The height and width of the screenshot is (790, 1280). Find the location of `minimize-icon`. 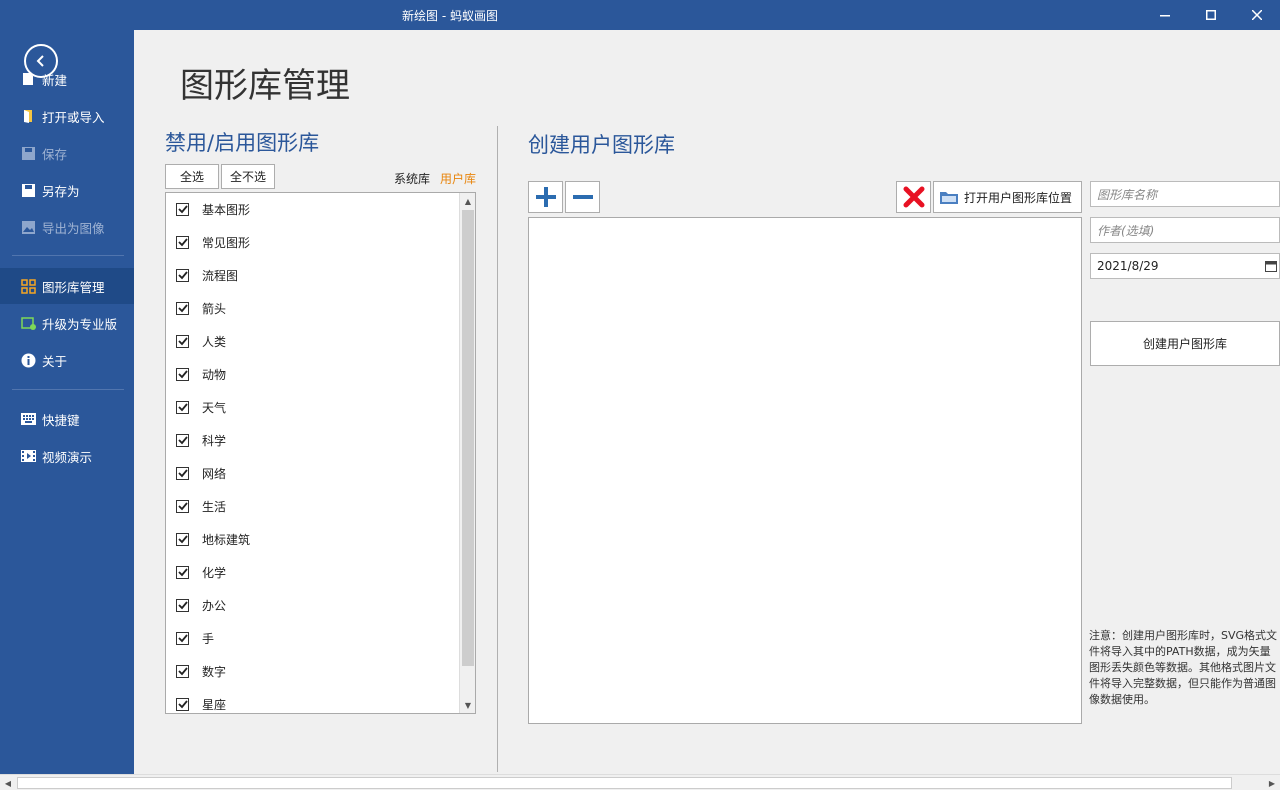

minimize-icon is located at coordinates (1165, 16).